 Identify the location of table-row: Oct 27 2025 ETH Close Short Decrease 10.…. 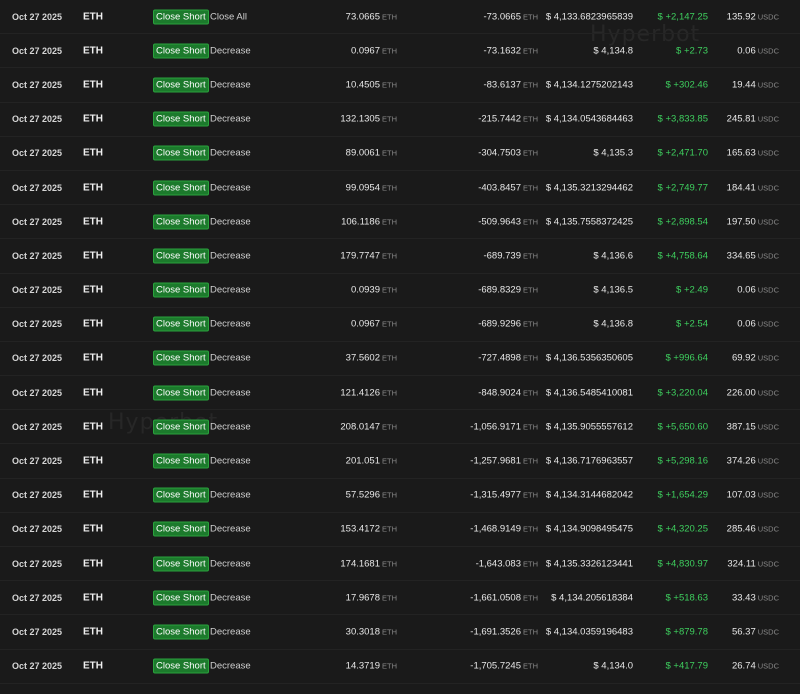
(400, 85).